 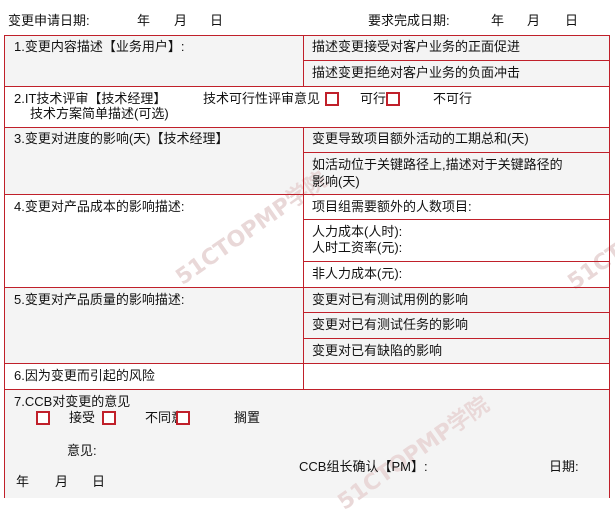 What do you see at coordinates (390, 324) in the screenshot?
I see `section5-right-line: 变更对已有测试任务的影响` at bounding box center [390, 324].